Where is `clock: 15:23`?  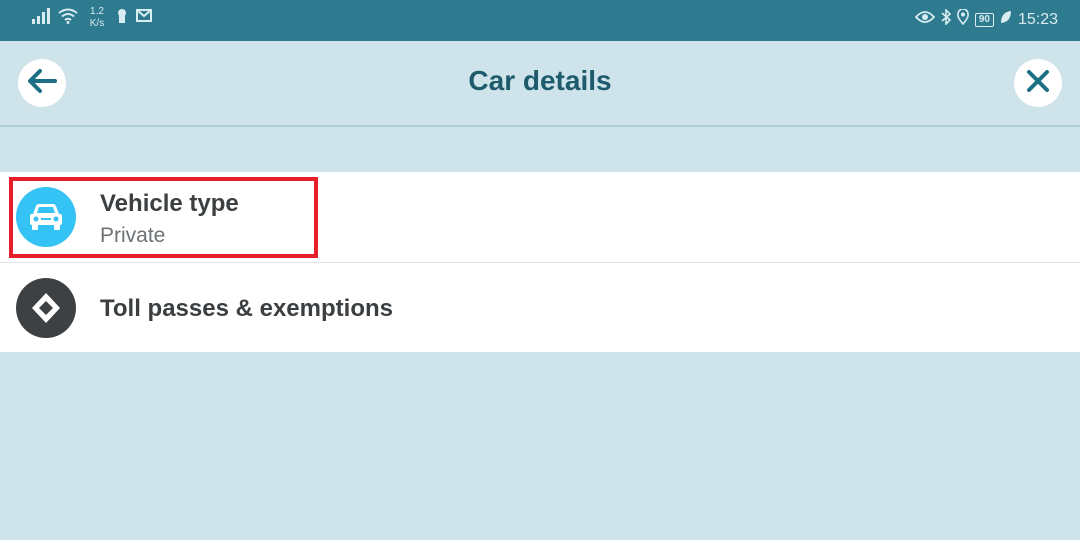
clock: 15:23 is located at coordinates (1037, 19).